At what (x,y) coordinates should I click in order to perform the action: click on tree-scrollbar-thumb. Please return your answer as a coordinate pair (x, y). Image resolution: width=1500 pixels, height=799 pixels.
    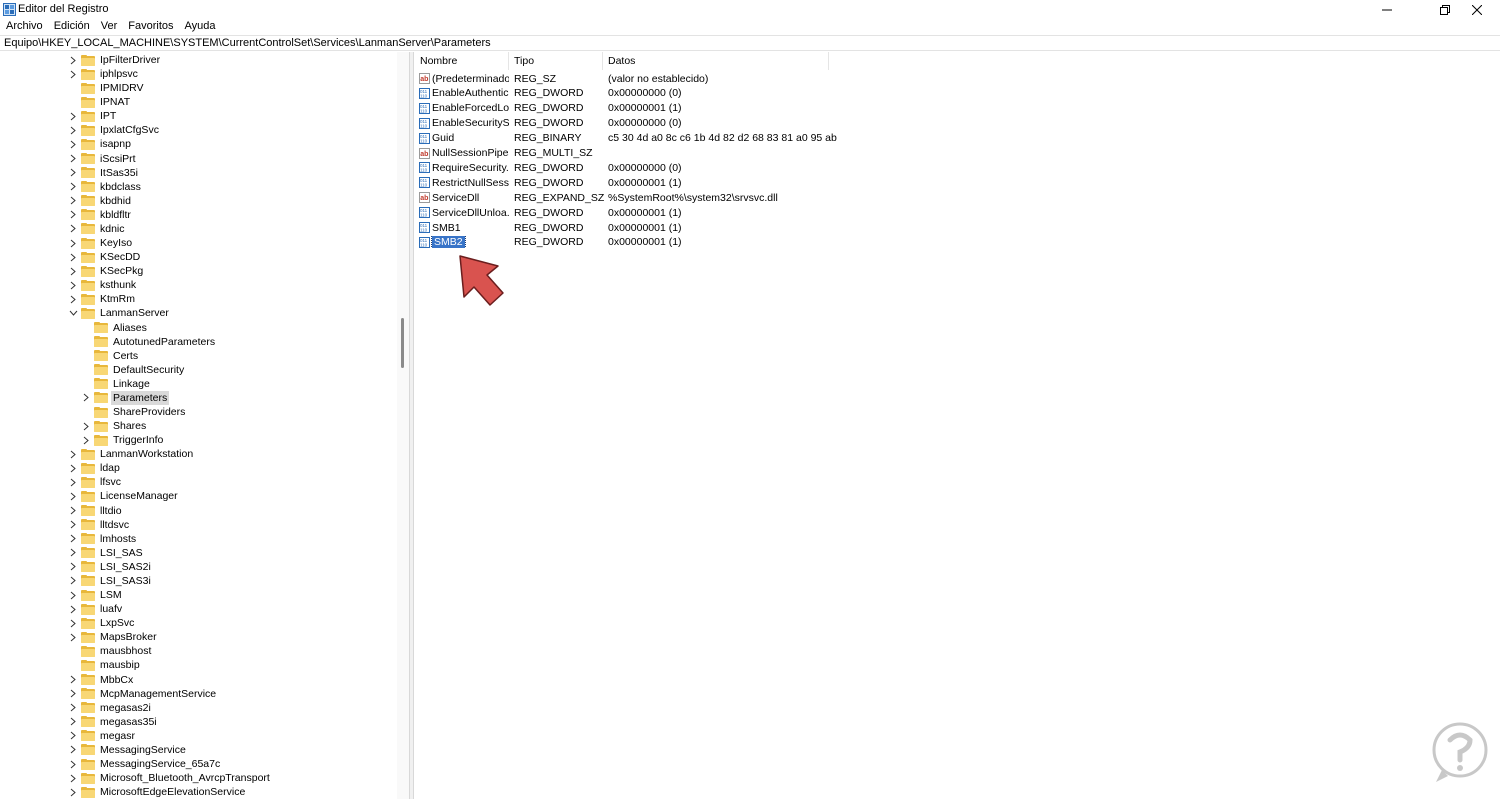
    Looking at the image, I should click on (402, 343).